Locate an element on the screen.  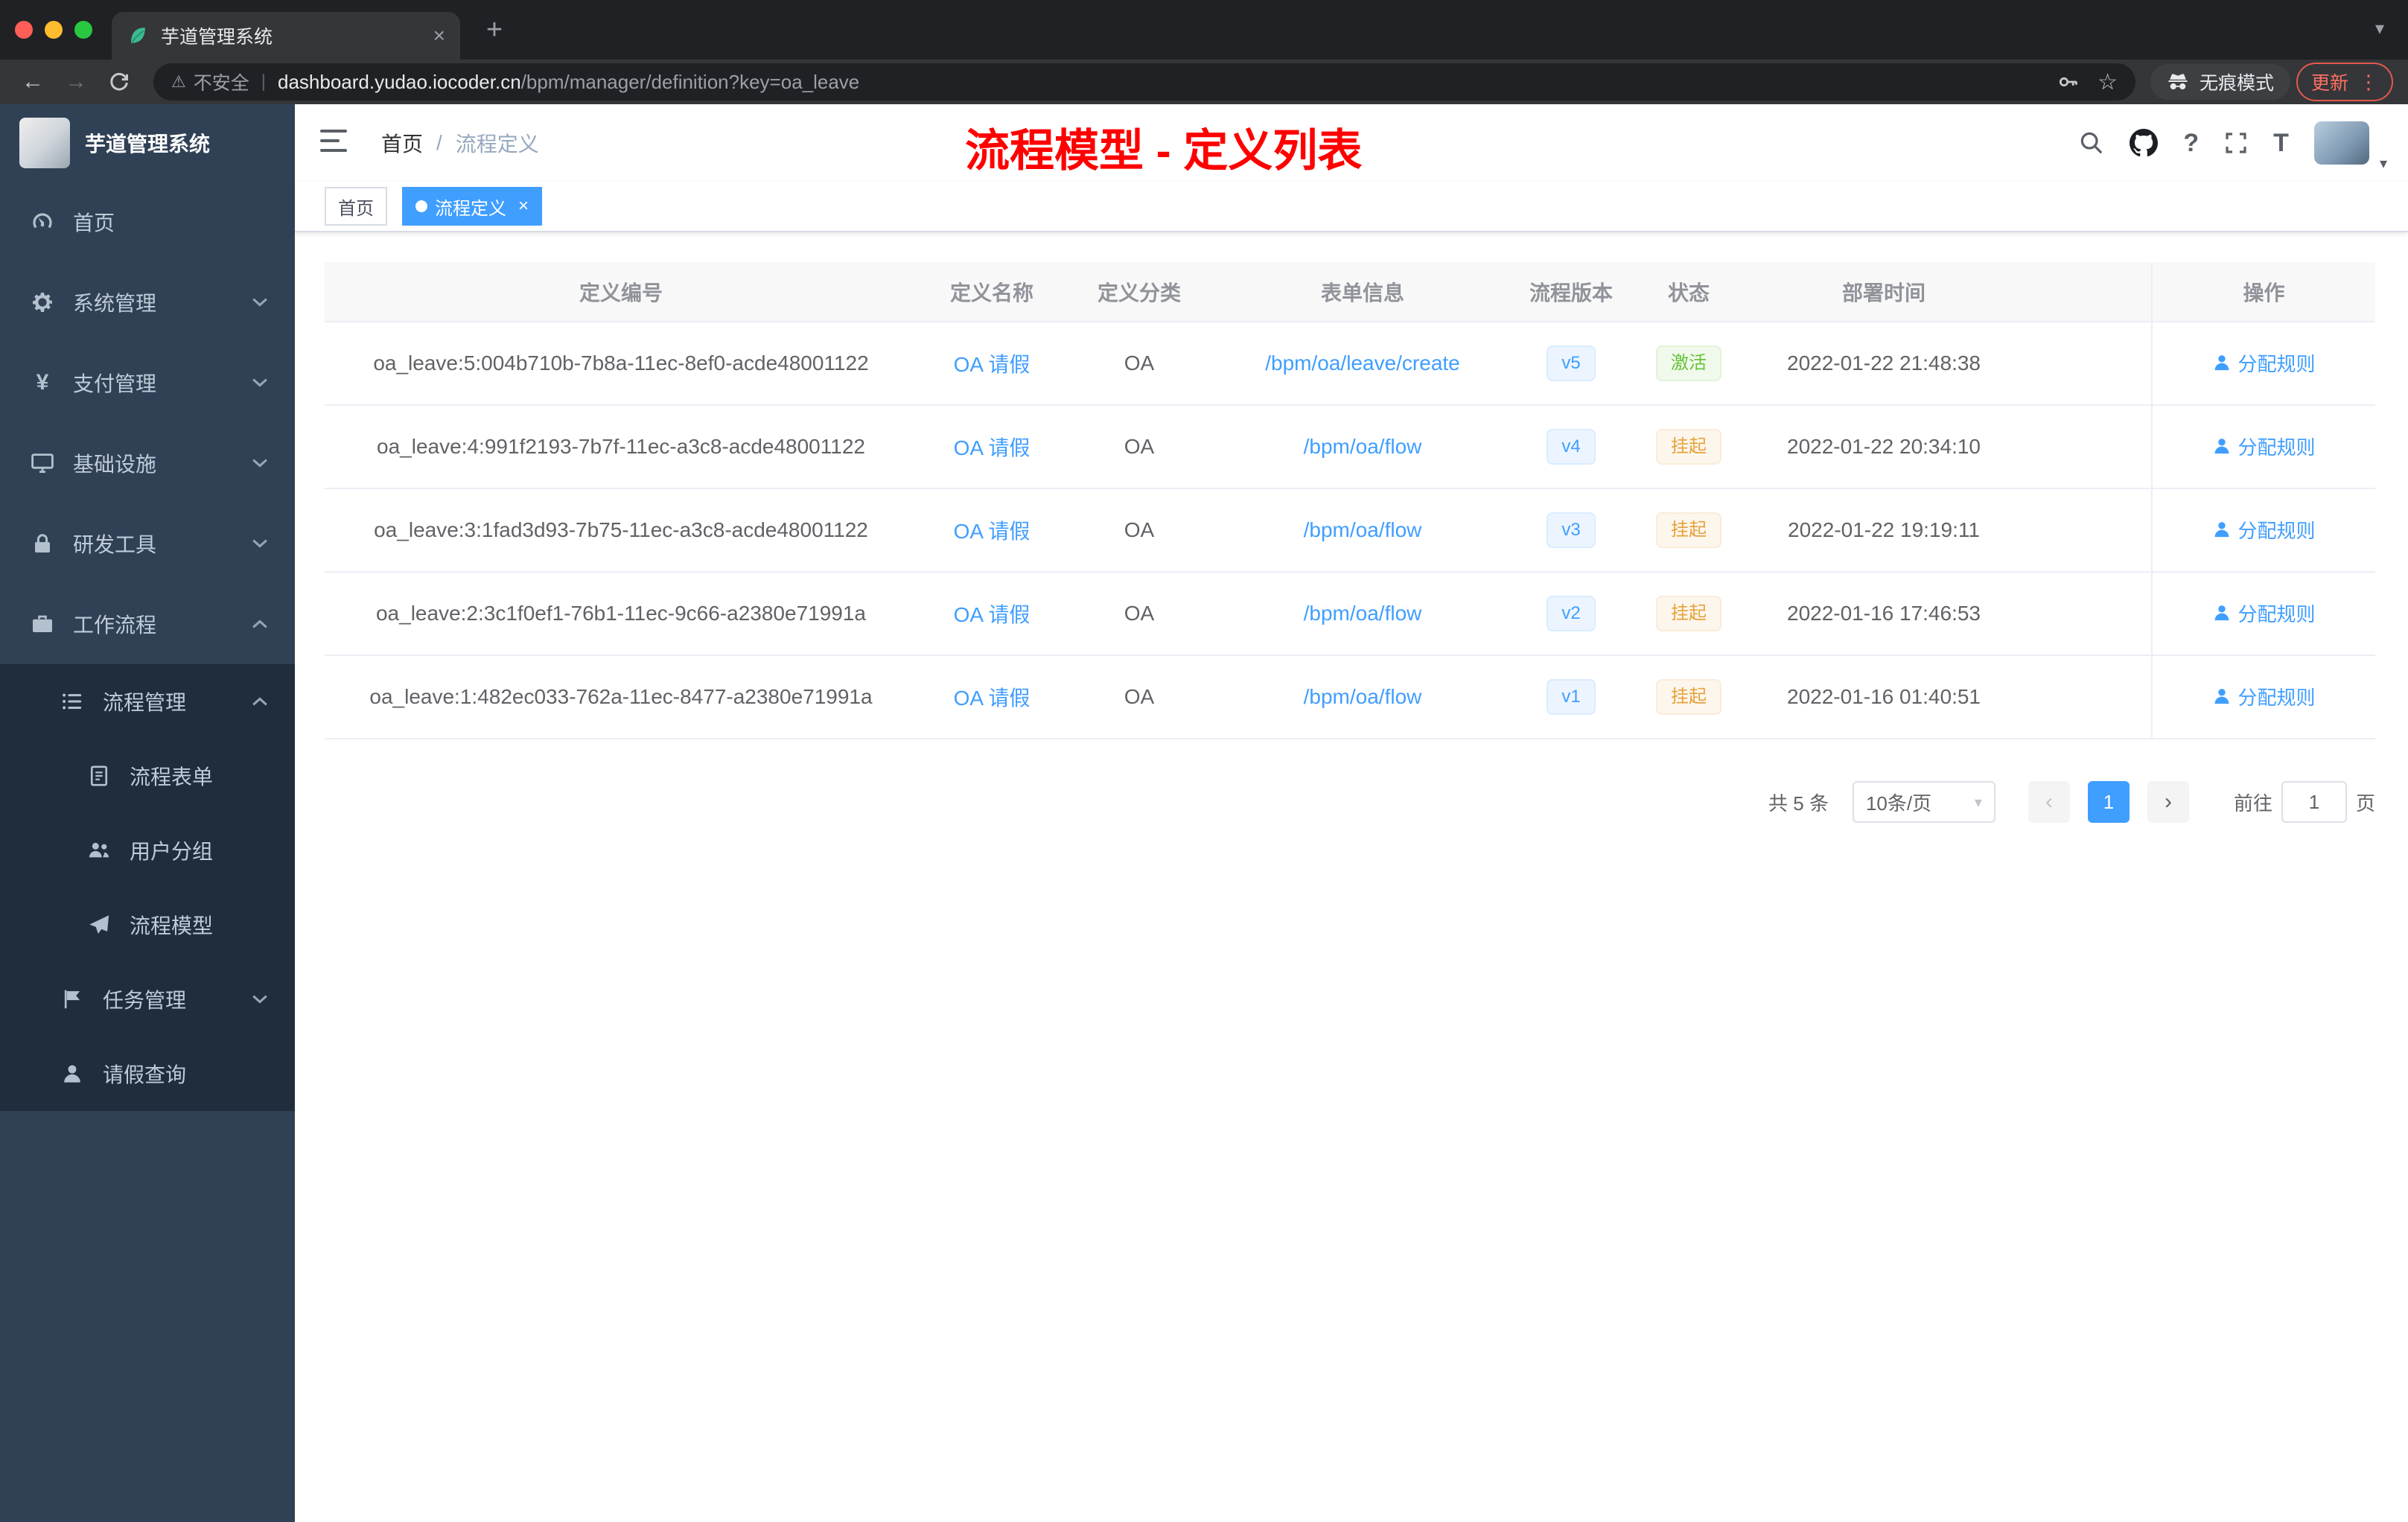
forward-button: → is located at coordinates (76, 82).